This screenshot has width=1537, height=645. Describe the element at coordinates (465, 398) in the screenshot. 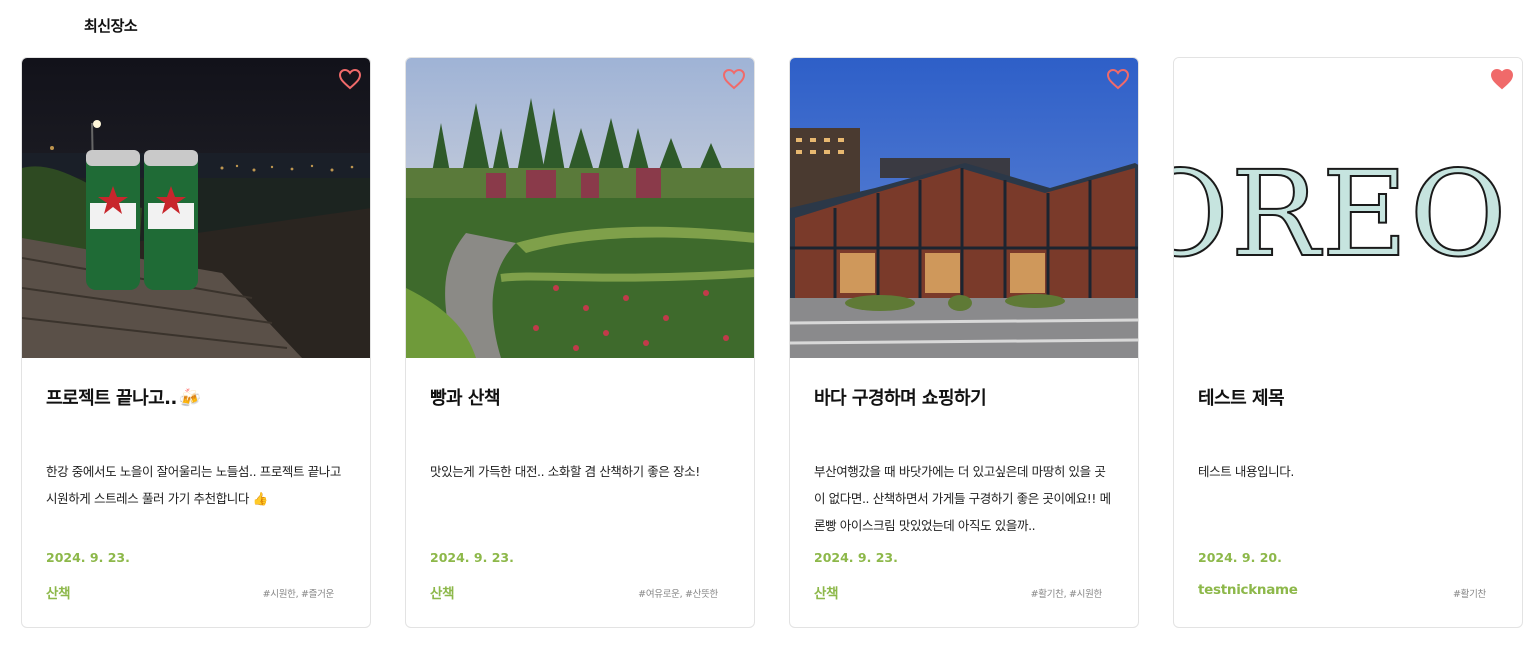

I see `place-title: 빵과 산책` at that location.